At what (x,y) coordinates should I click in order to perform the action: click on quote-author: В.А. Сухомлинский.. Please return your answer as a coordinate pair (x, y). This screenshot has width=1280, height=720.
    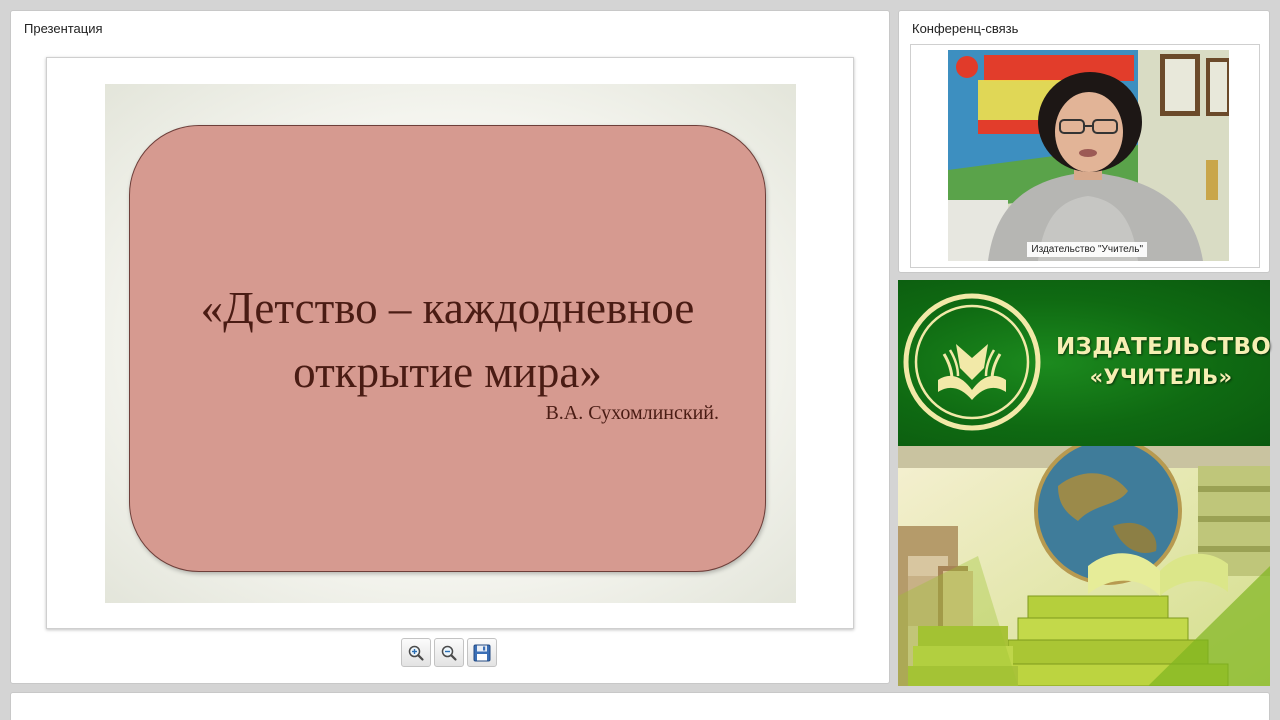
    Looking at the image, I should click on (632, 413).